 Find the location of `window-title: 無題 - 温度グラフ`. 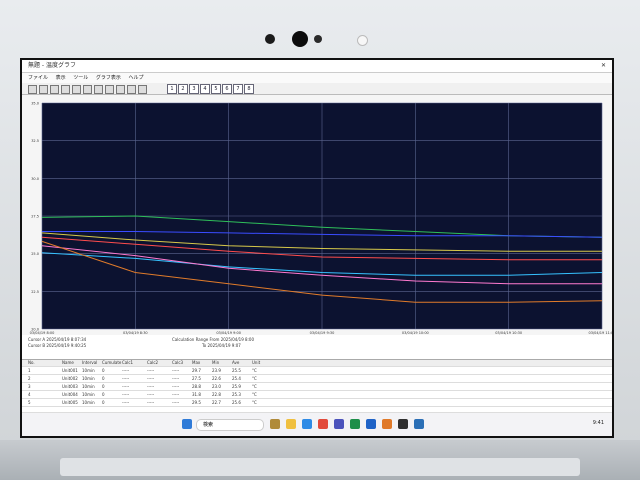

window-title: 無題 - 温度グラフ is located at coordinates (52, 65).